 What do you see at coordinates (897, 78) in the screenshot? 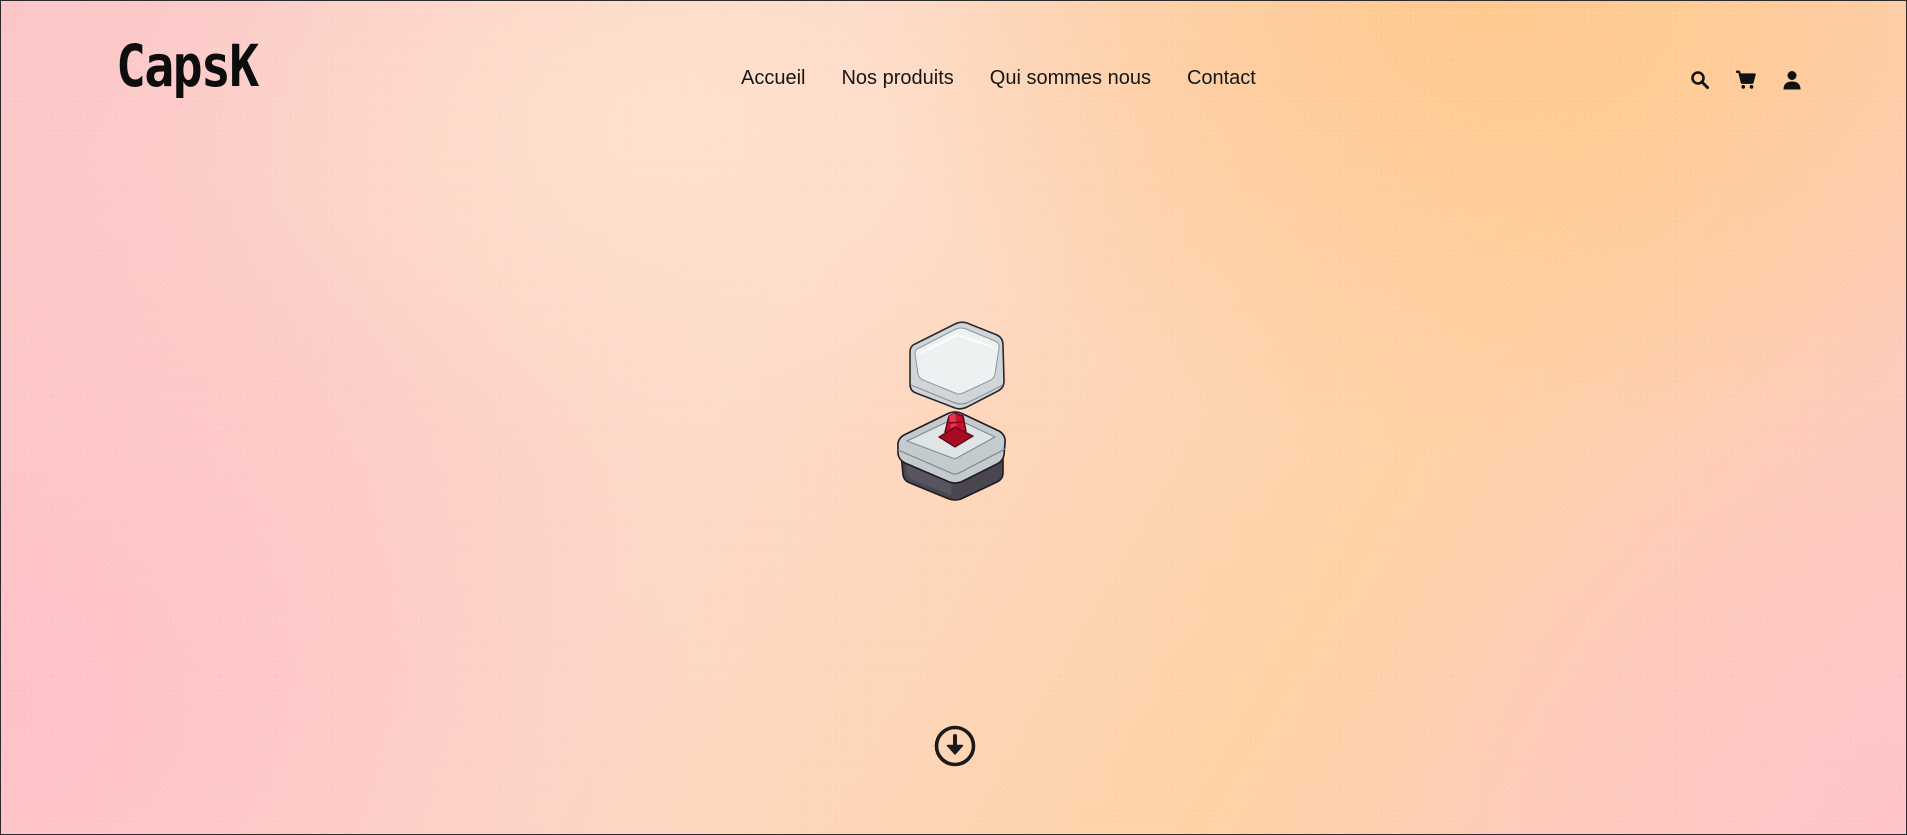
I see `nav-item-nos-produits: Nos produits` at bounding box center [897, 78].